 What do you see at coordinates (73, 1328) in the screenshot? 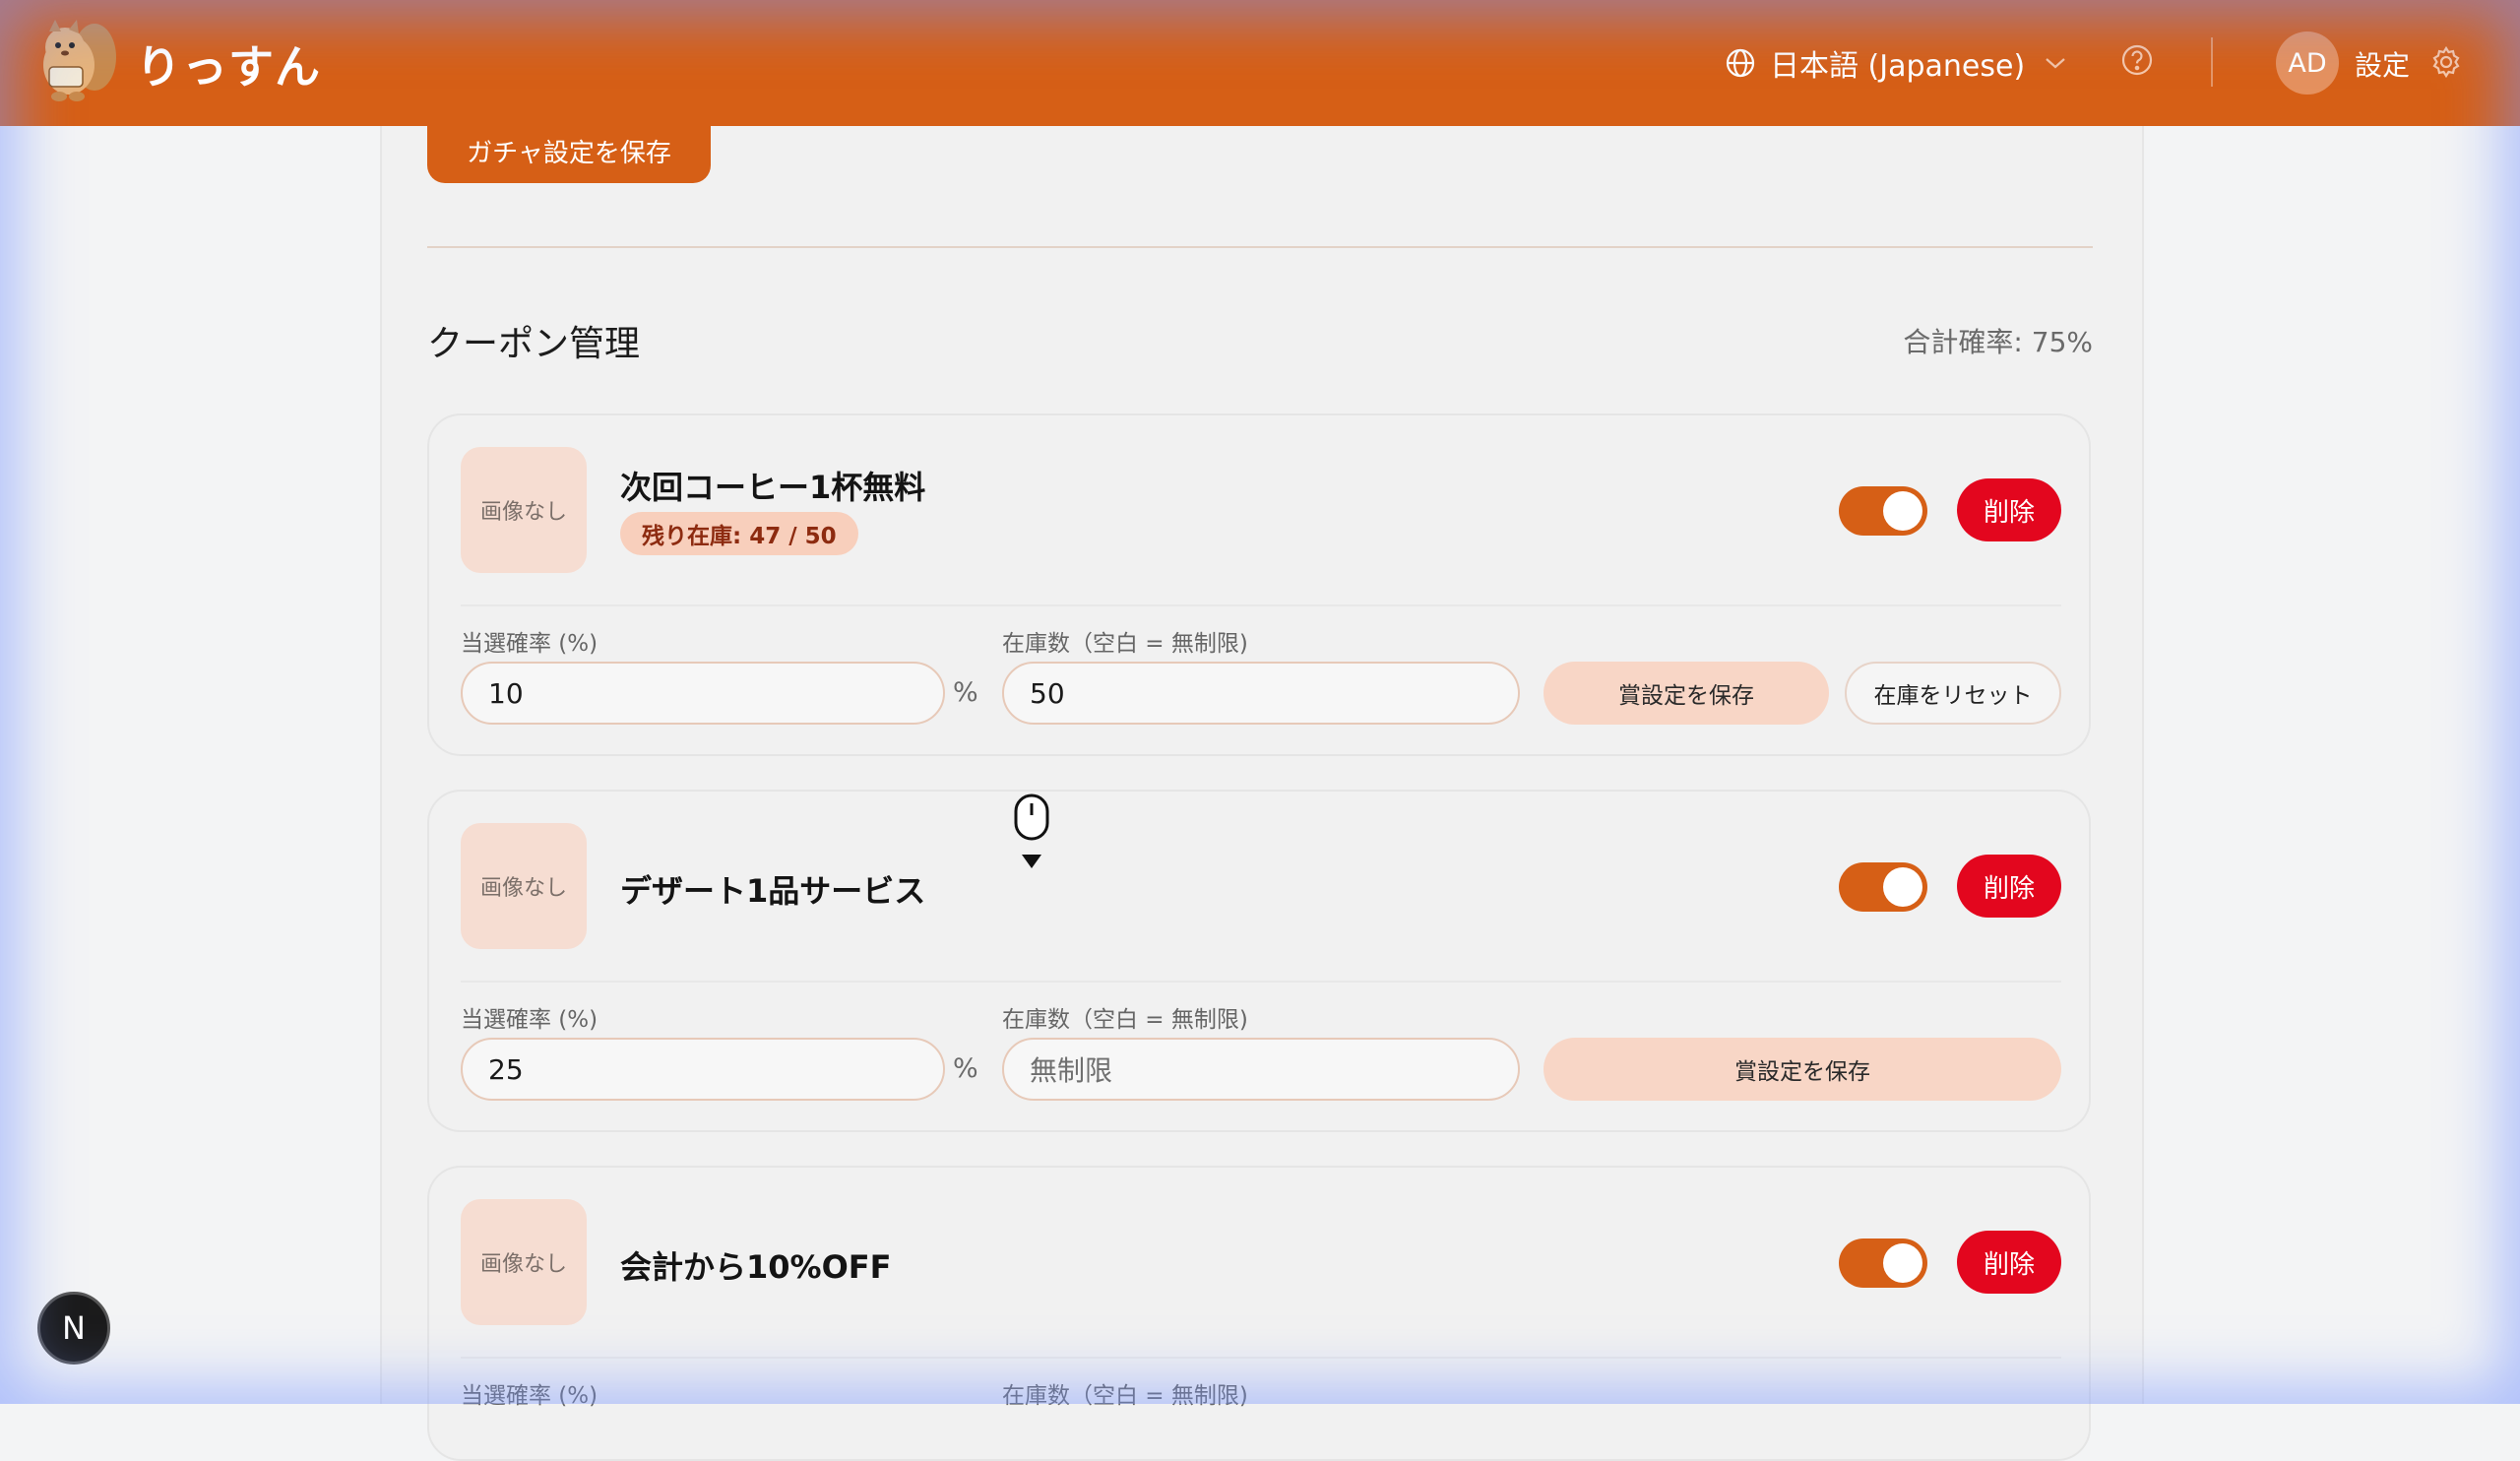
I see `dev-tools-badge: N` at bounding box center [73, 1328].